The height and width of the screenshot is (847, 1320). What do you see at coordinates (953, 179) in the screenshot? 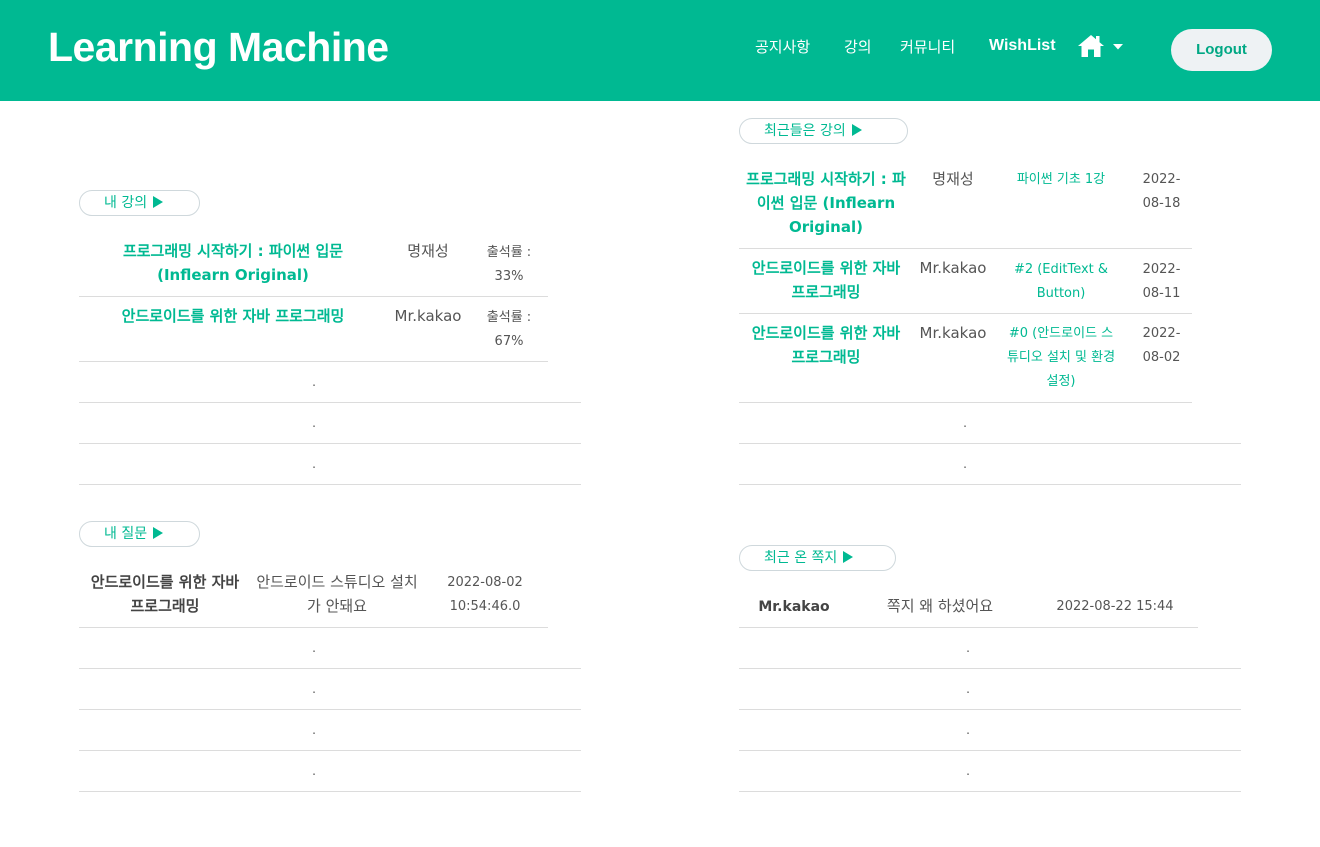
I see `recent-lecture-instructor: 명재성` at bounding box center [953, 179].